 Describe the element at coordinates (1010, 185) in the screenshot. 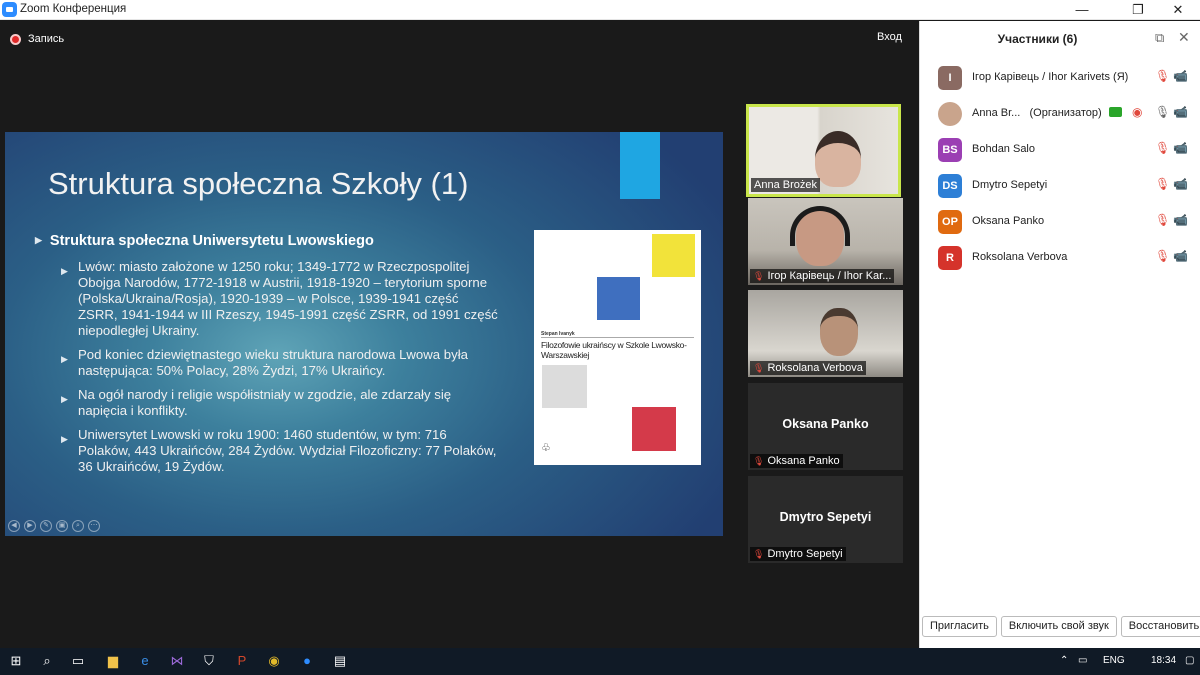

I see `participant-name: Dmytro Sepetyi` at that location.